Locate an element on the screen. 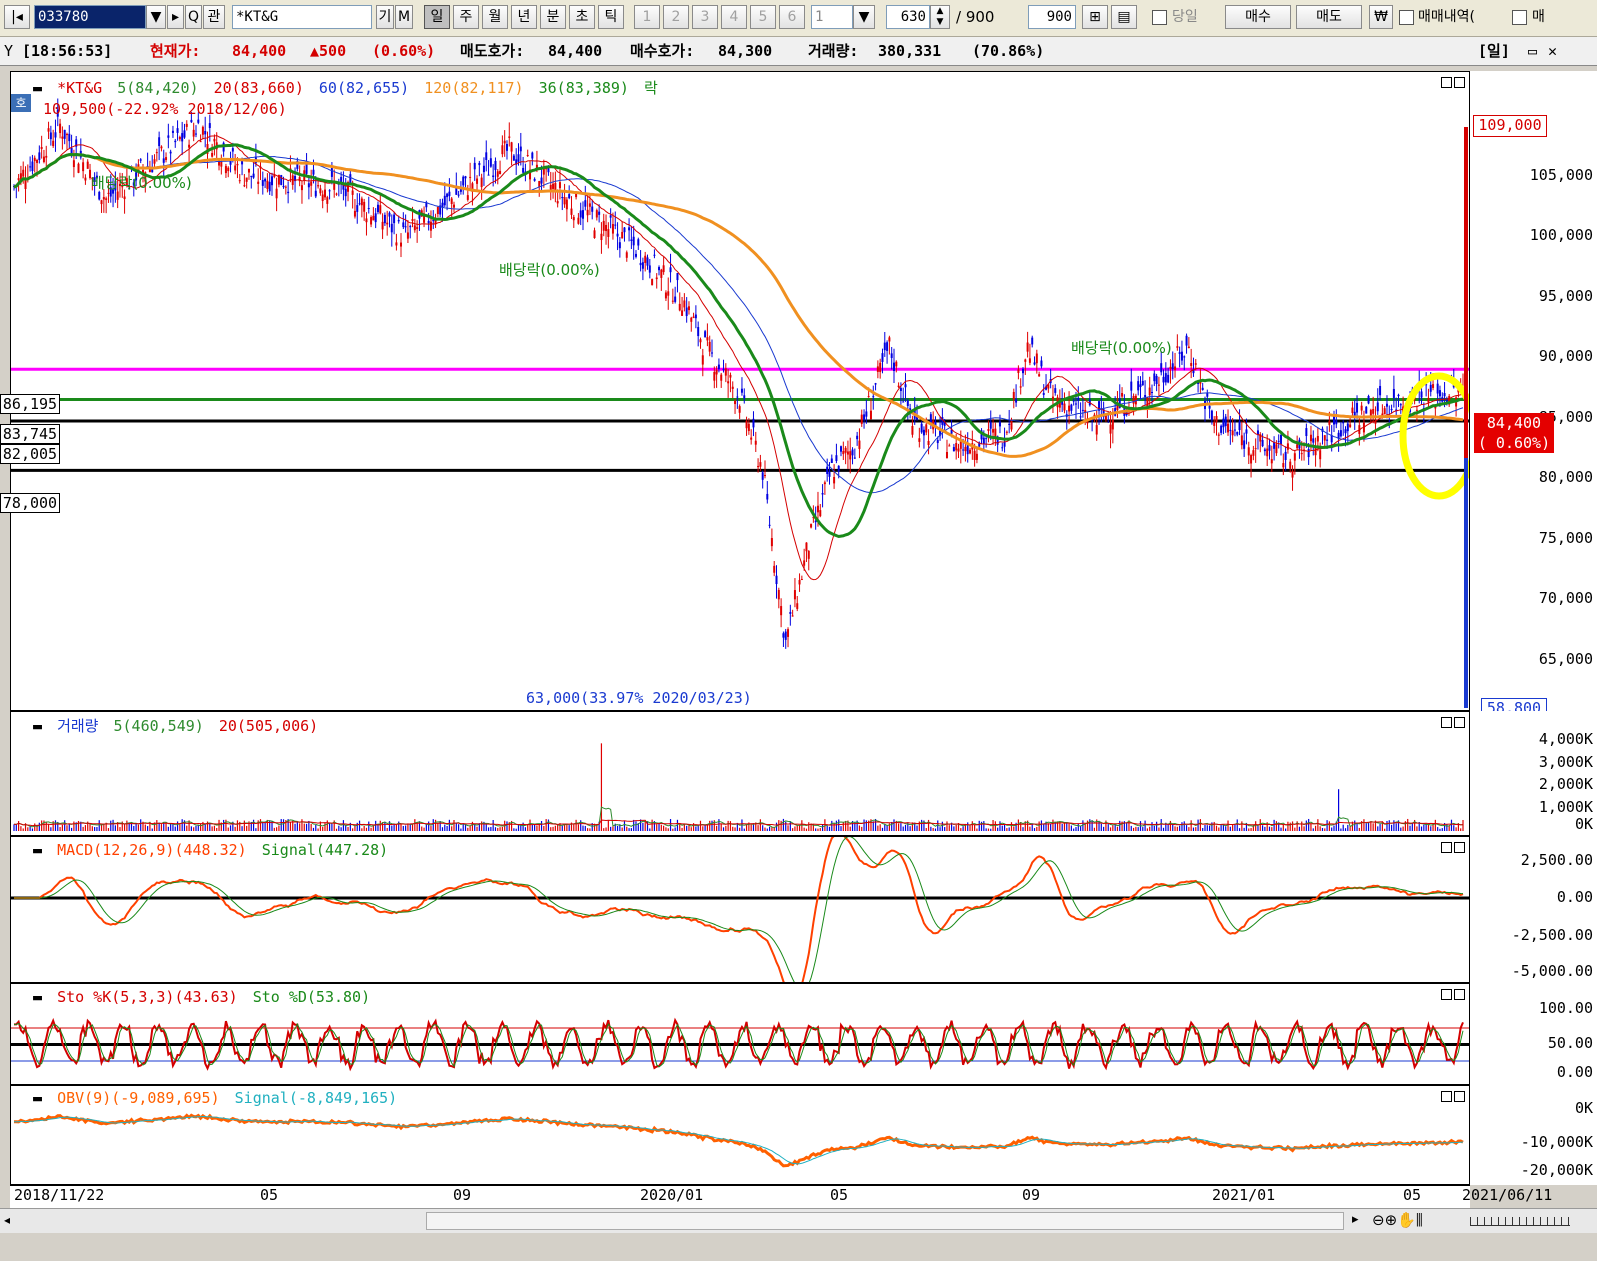 Image resolution: width=1597 pixels, height=1261 pixels. period-second-button: 초 is located at coordinates (582, 17).